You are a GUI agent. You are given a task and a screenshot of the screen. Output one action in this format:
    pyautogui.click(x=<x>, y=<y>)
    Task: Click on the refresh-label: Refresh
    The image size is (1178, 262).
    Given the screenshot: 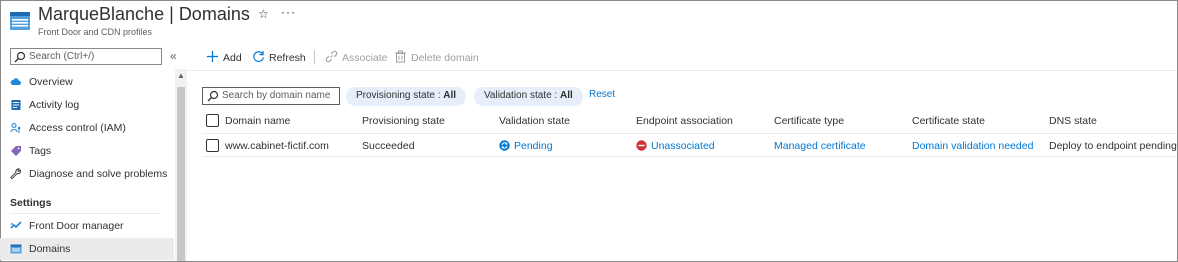 What is the action you would take?
    pyautogui.click(x=287, y=58)
    